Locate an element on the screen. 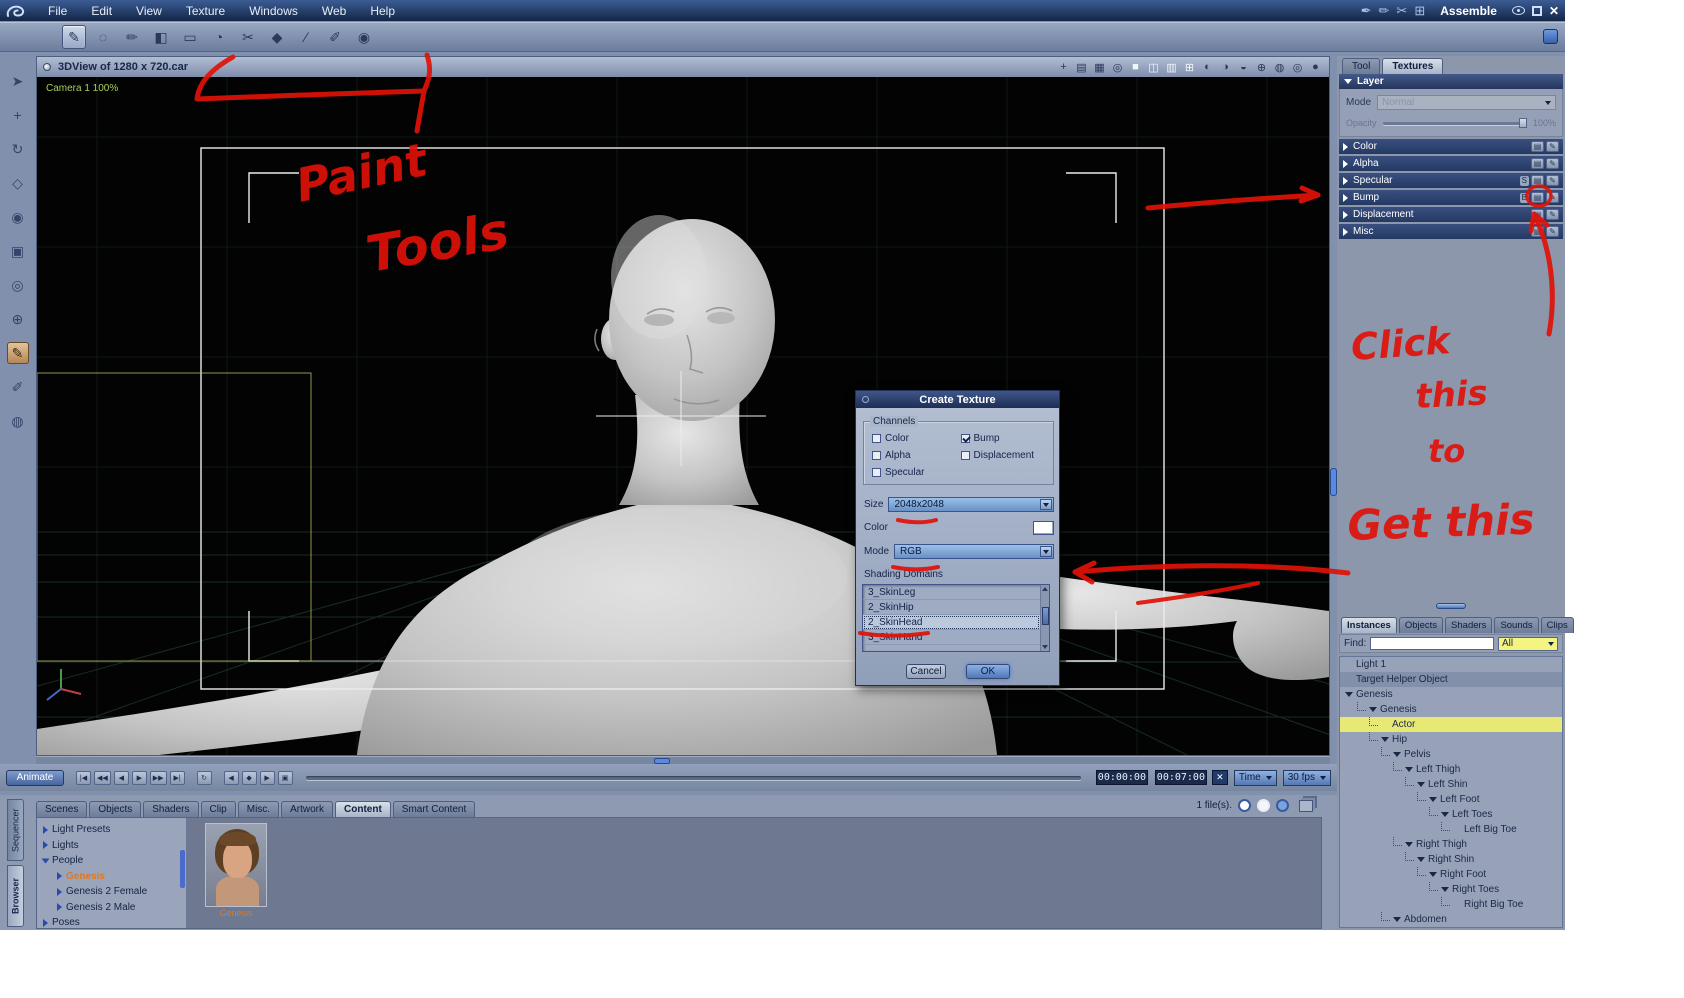  shading-domain-item: 2_SkinHip is located at coordinates (951, 607).